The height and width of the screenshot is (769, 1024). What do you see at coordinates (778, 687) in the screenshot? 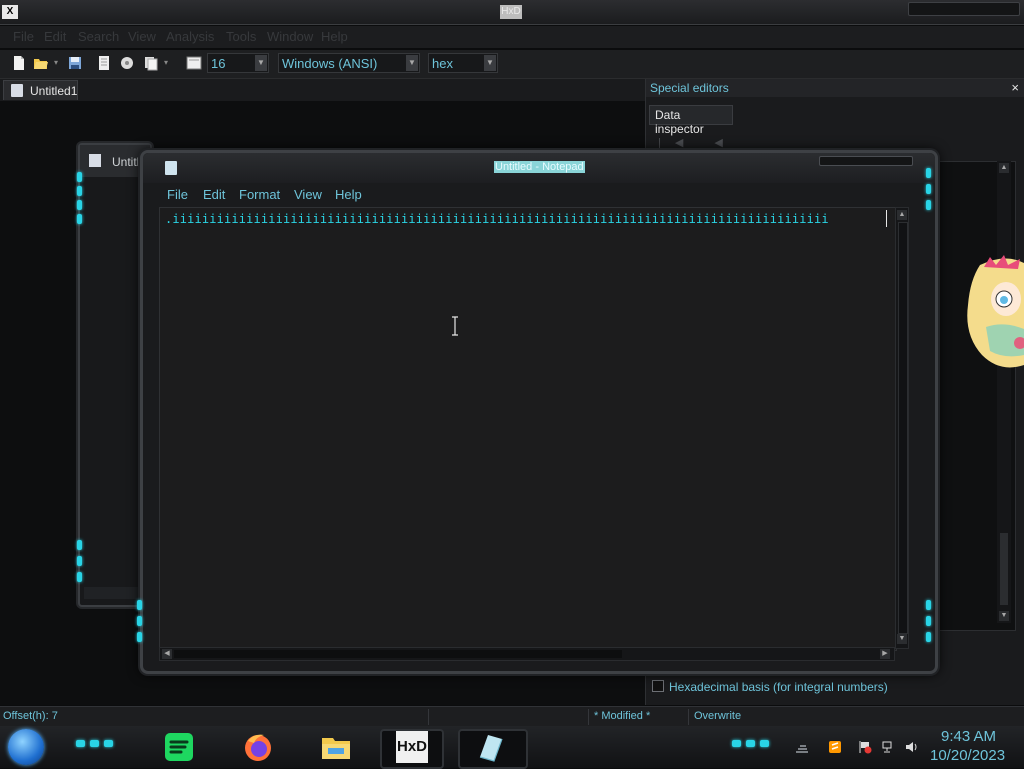
I see `hex-basis-label: Hexadecimal basis (for integral numbers)` at bounding box center [778, 687].